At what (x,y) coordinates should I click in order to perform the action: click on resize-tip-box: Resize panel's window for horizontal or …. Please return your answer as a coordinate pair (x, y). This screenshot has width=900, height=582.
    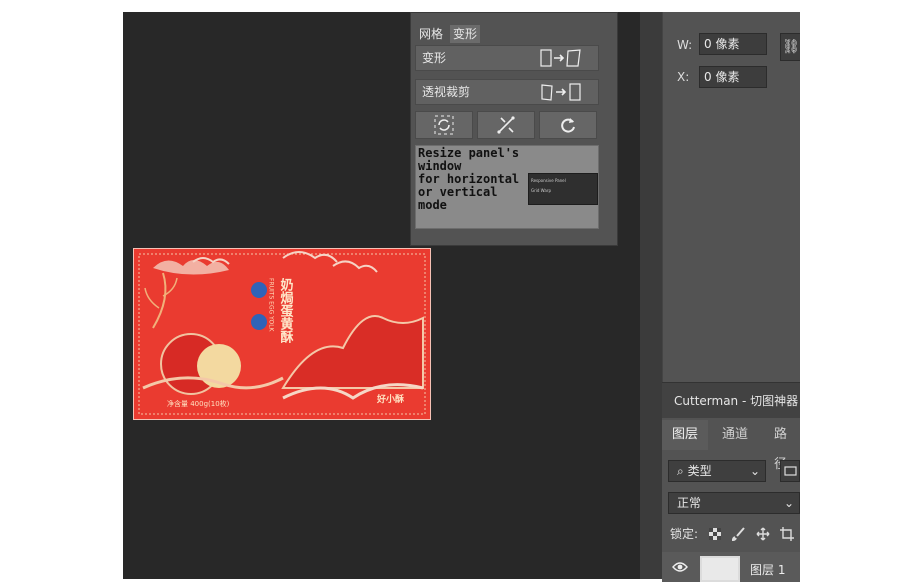
    Looking at the image, I should click on (507, 187).